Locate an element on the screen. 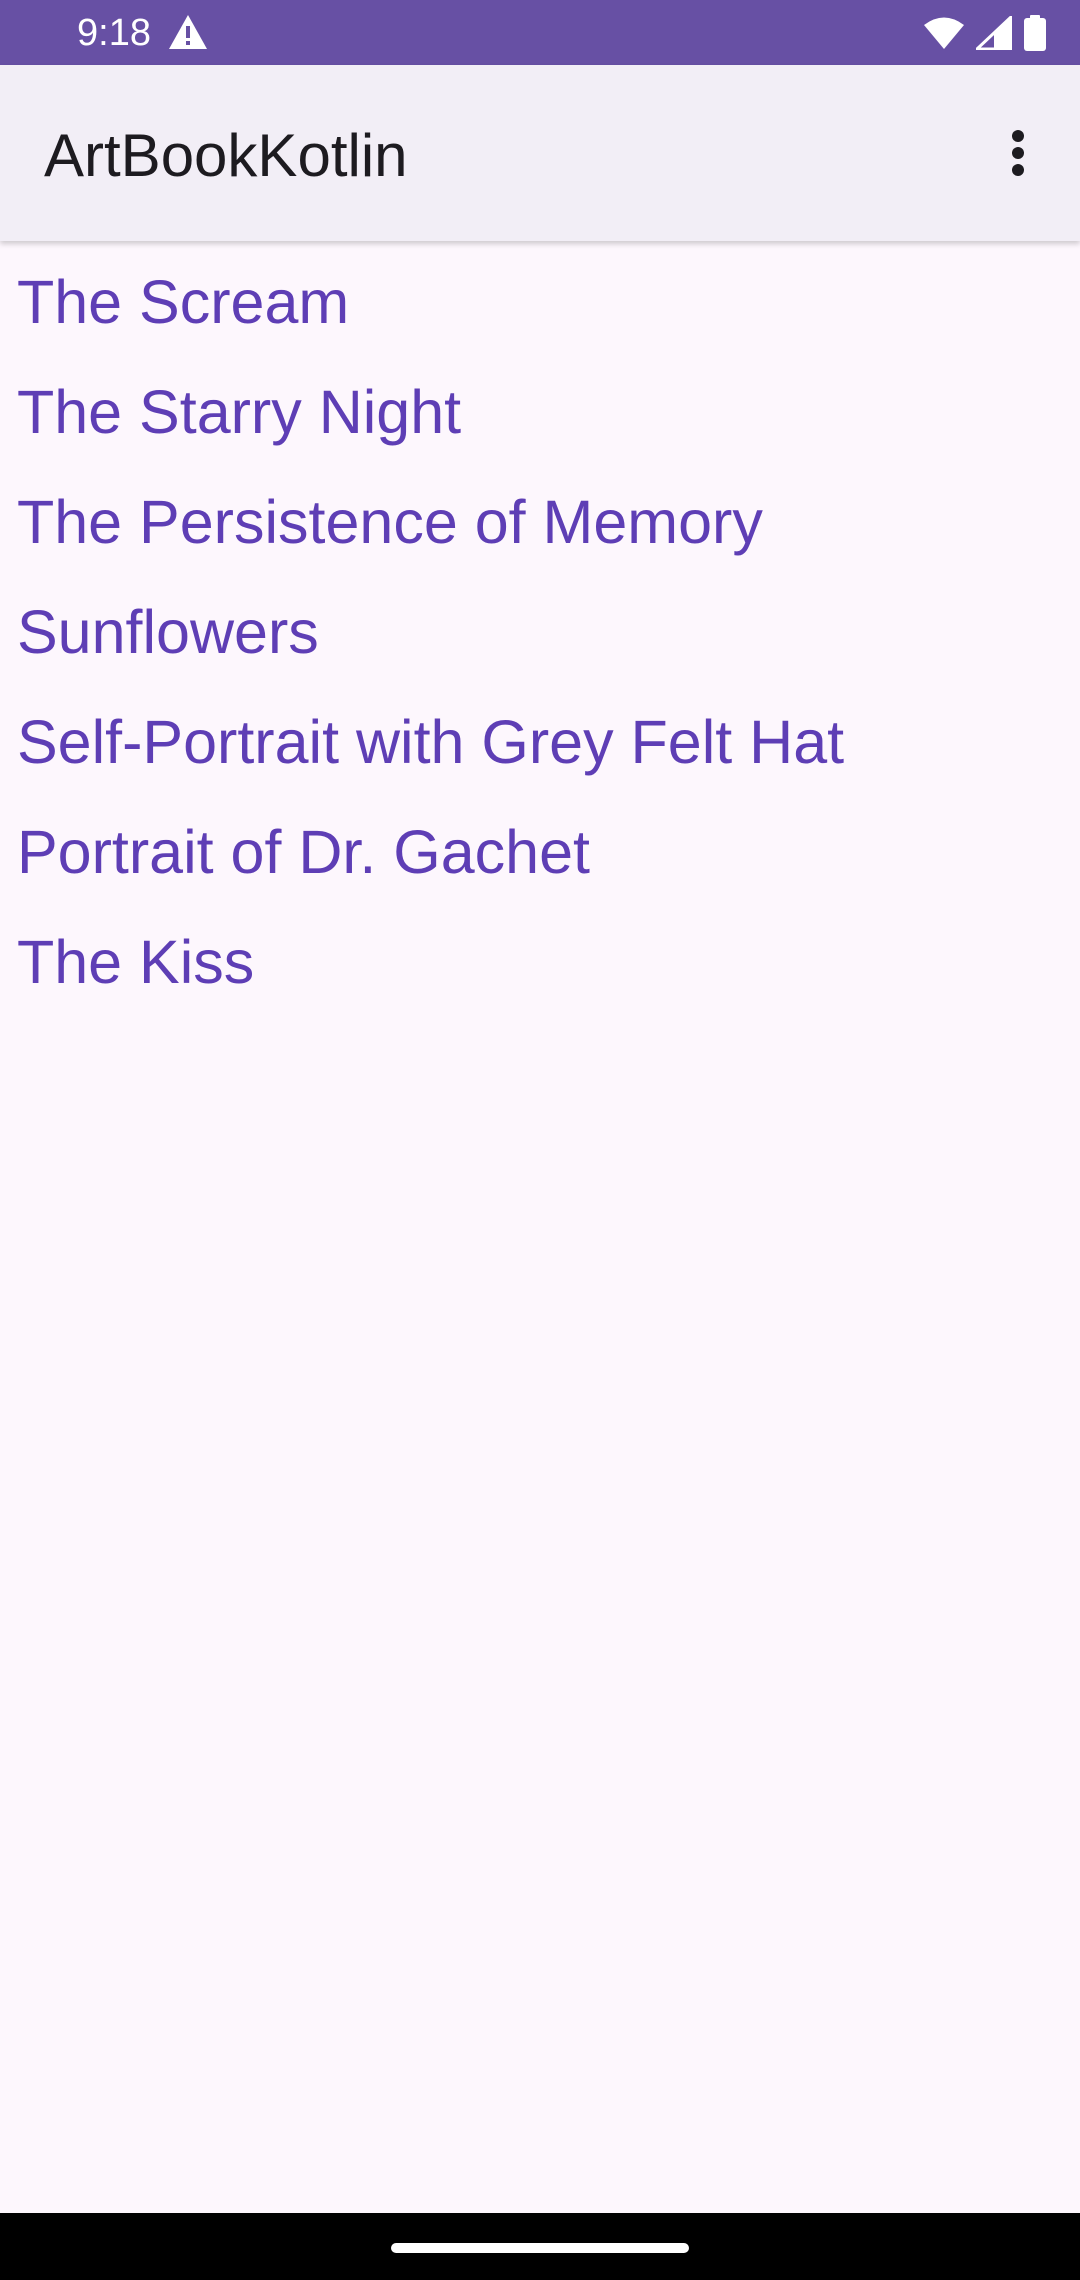 This screenshot has width=1080, height=2280. list-item-portrait-of-dr-gachet: Portrait of Dr. Gachet is located at coordinates (540, 852).